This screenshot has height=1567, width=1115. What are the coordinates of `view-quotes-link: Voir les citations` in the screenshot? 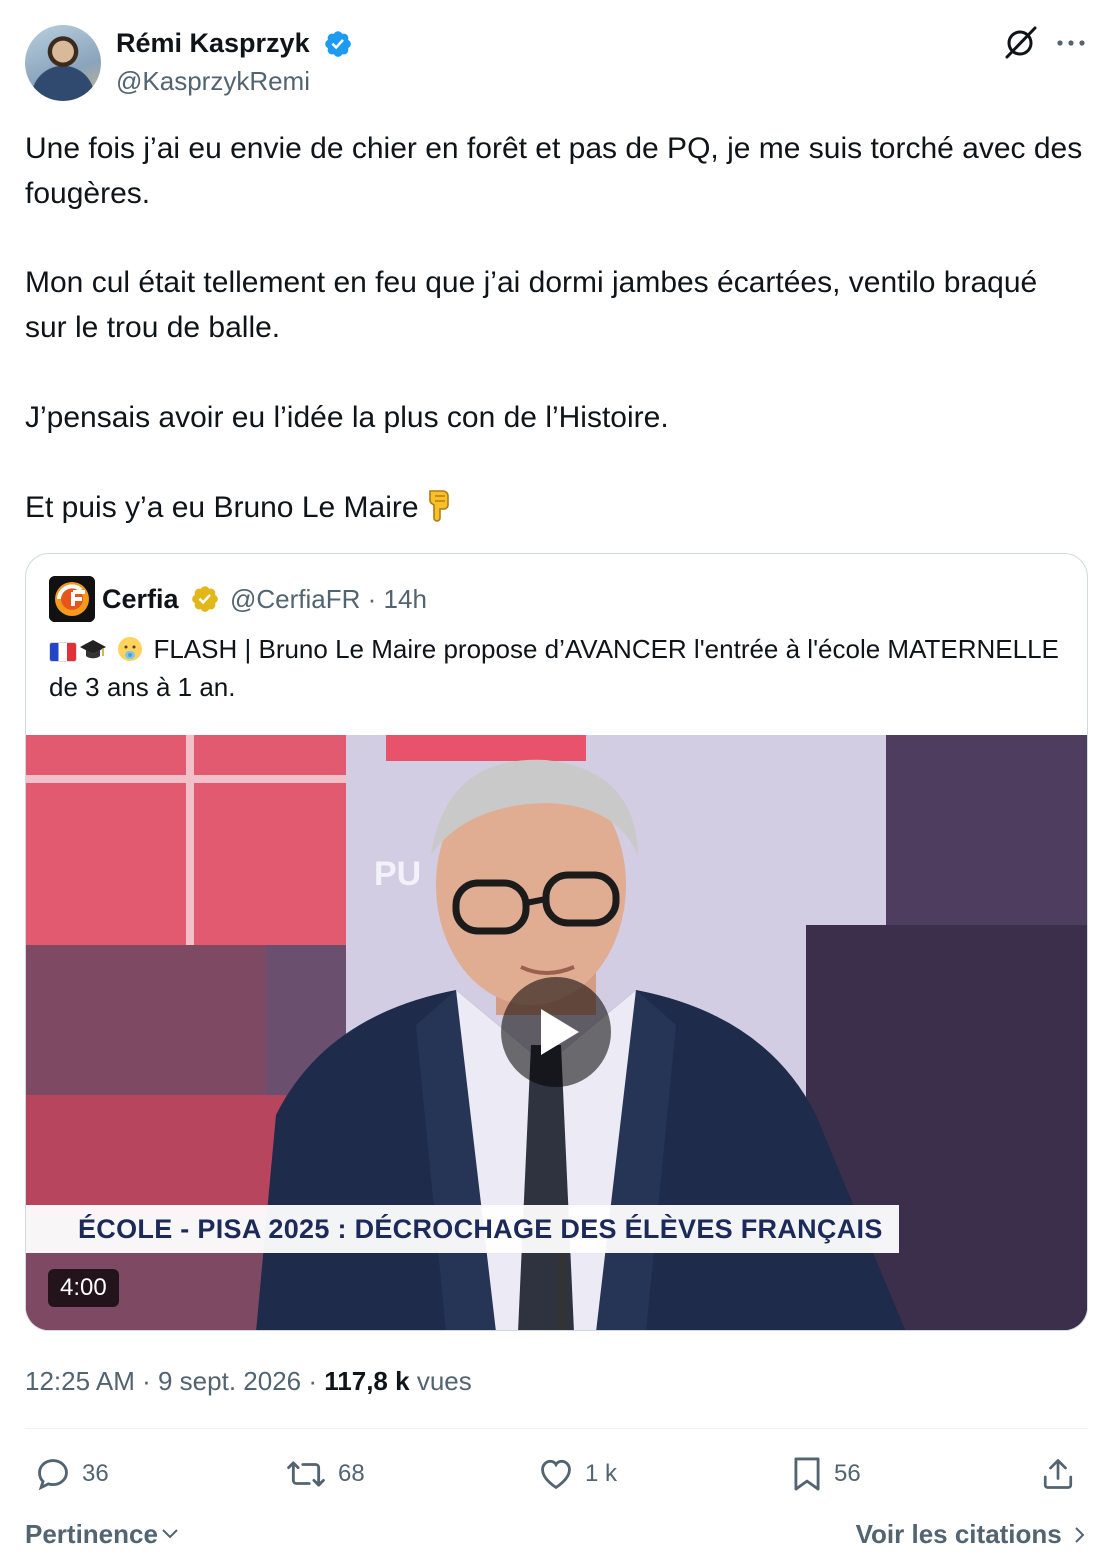 It's located at (971, 1534).